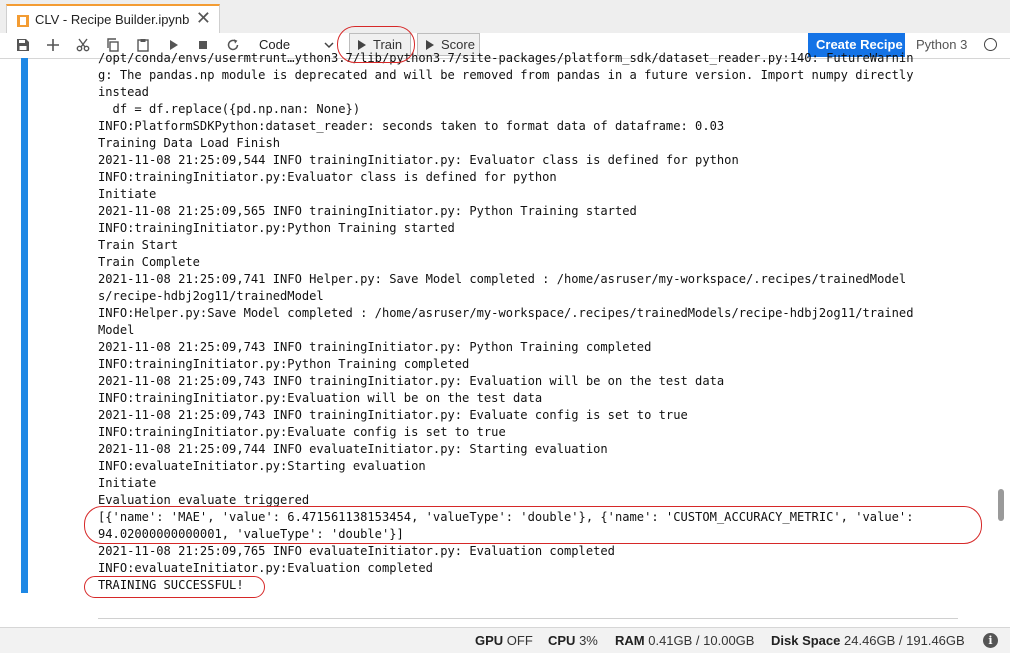  I want to click on output-line: df = df.replace({pd.np.nan: None}), so click(229, 109).